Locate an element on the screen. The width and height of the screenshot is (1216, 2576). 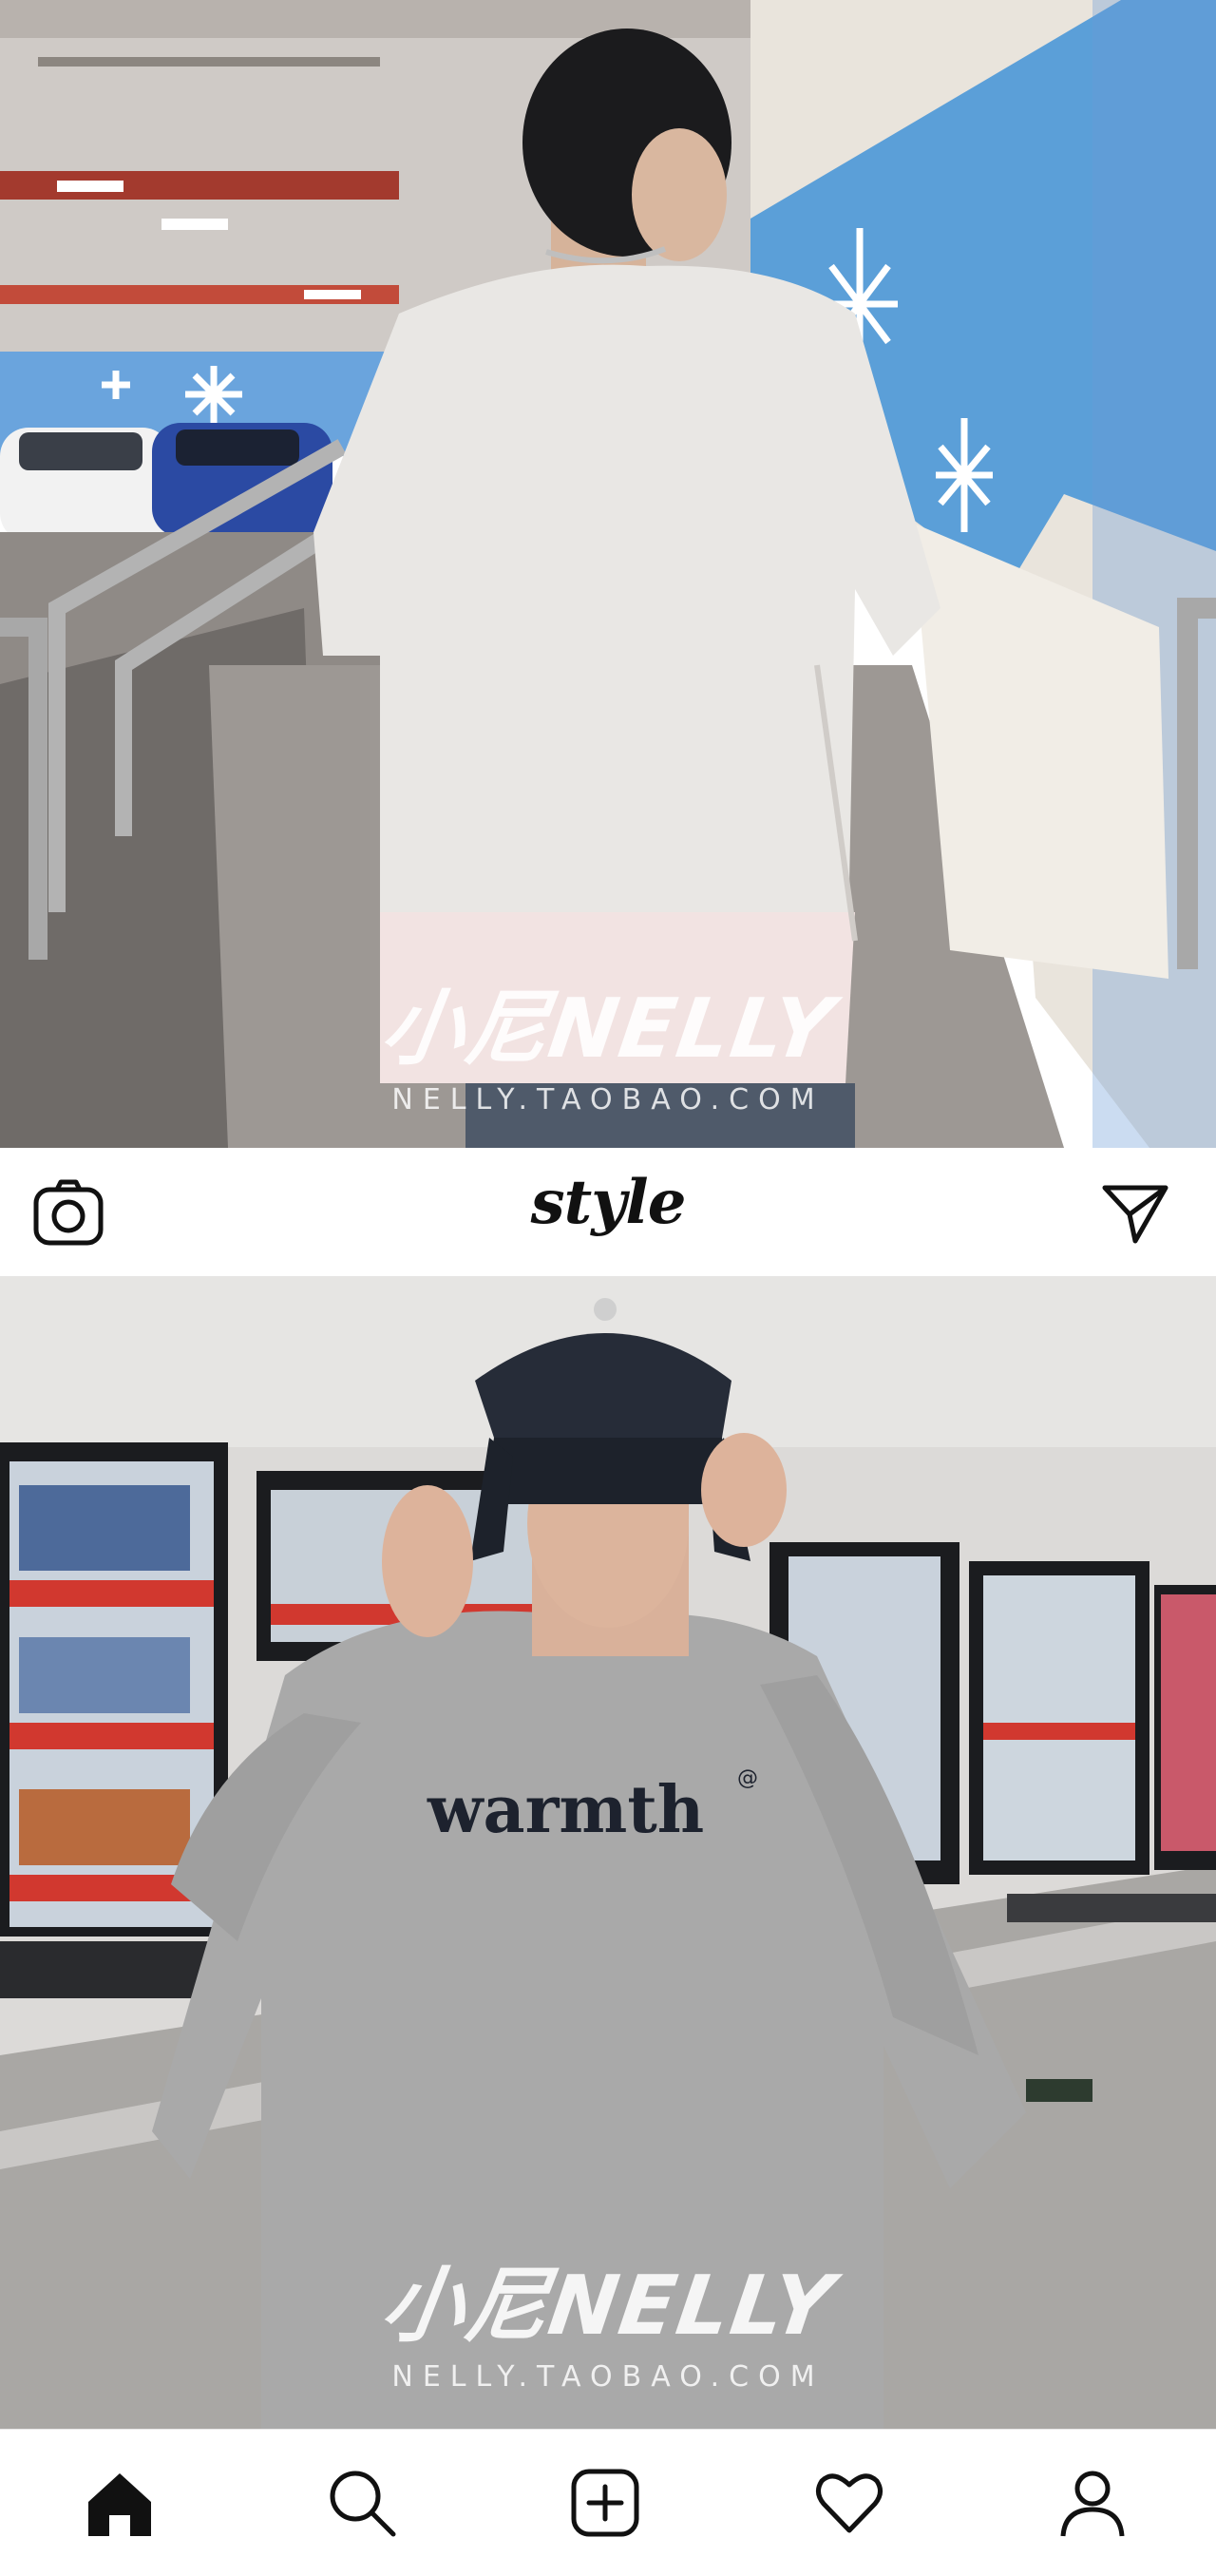
send-icon is located at coordinates (1135, 1214).